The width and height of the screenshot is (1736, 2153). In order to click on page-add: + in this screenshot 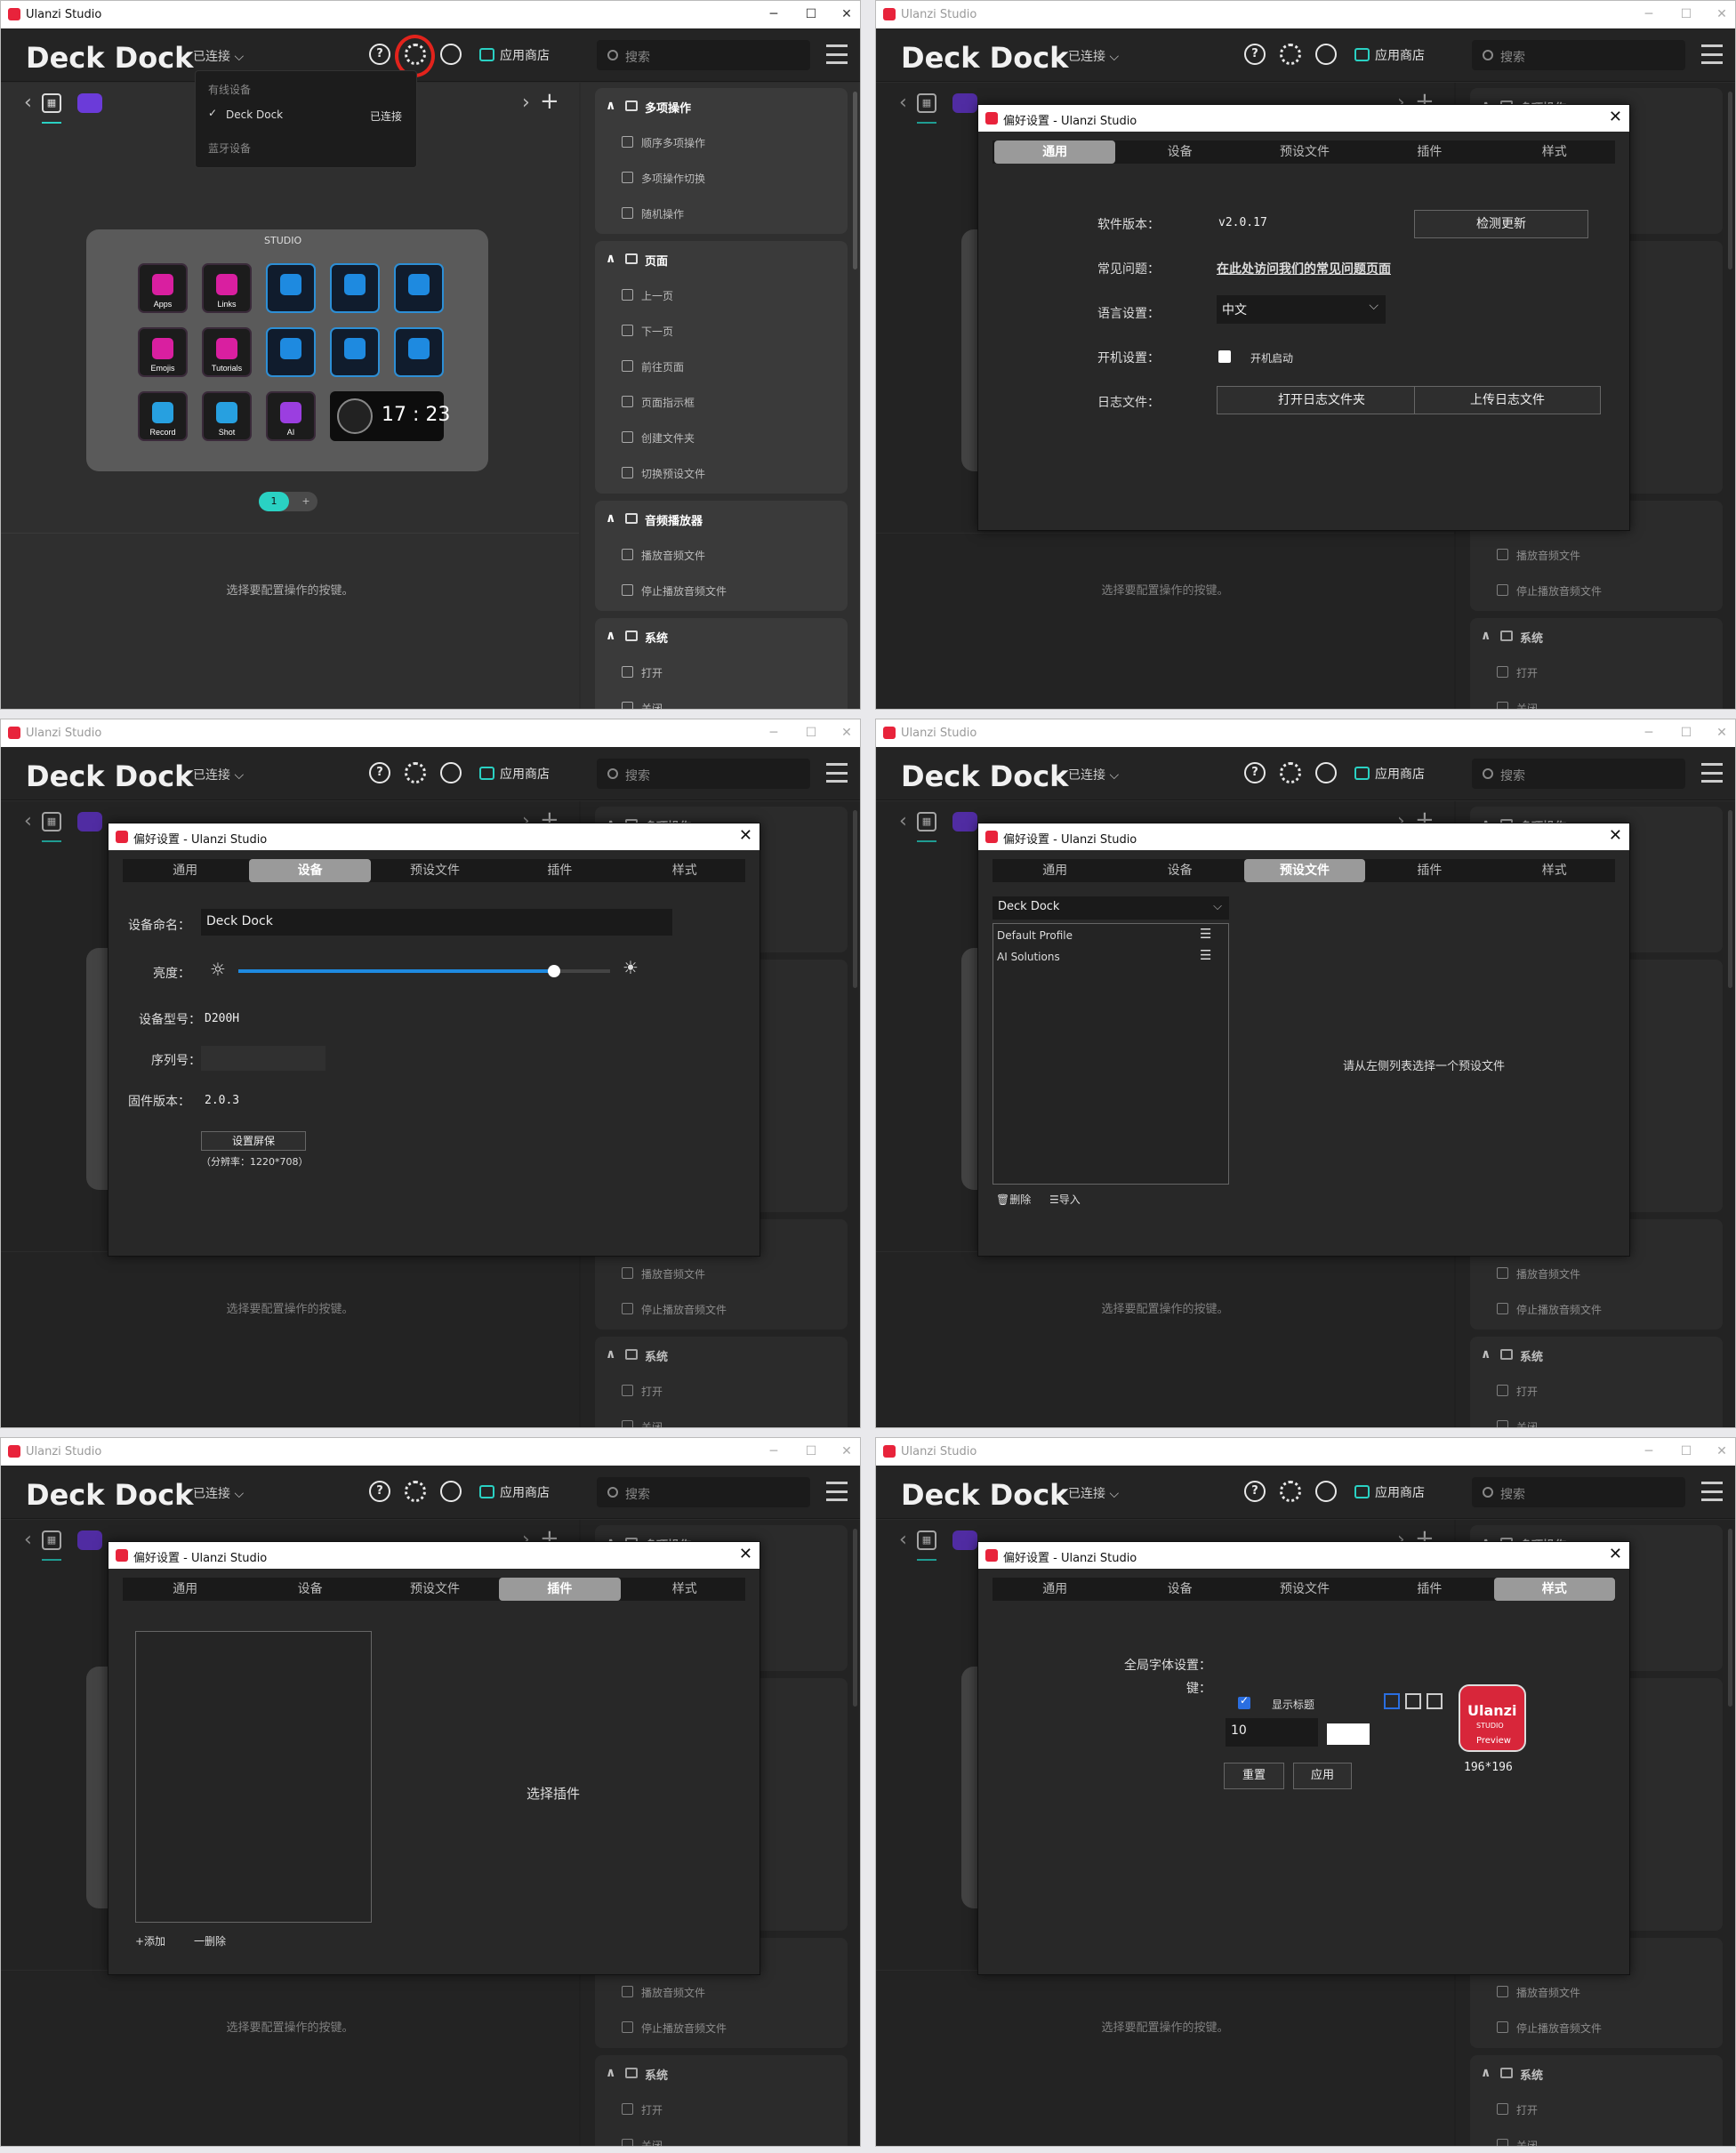, I will do `click(305, 501)`.